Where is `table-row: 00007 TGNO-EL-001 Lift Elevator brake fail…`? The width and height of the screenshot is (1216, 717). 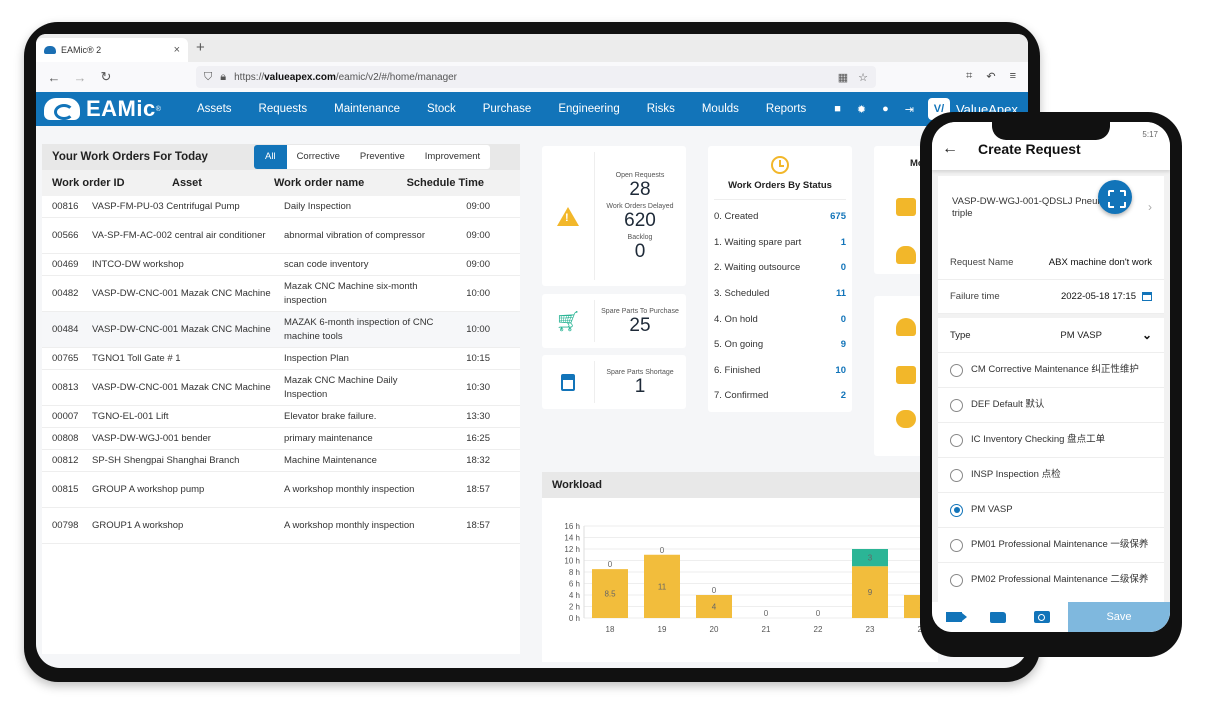 table-row: 00007 TGNO-EL-001 Lift Elevator brake fail… is located at coordinates (281, 417).